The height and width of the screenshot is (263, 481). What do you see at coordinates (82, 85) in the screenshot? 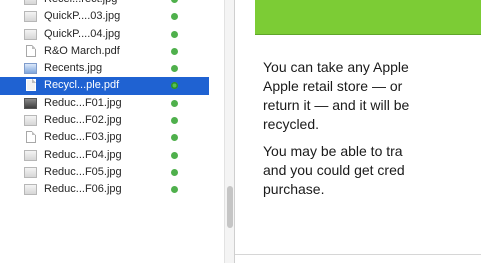
I see `file-name: Recycl...ple.pdf` at bounding box center [82, 85].